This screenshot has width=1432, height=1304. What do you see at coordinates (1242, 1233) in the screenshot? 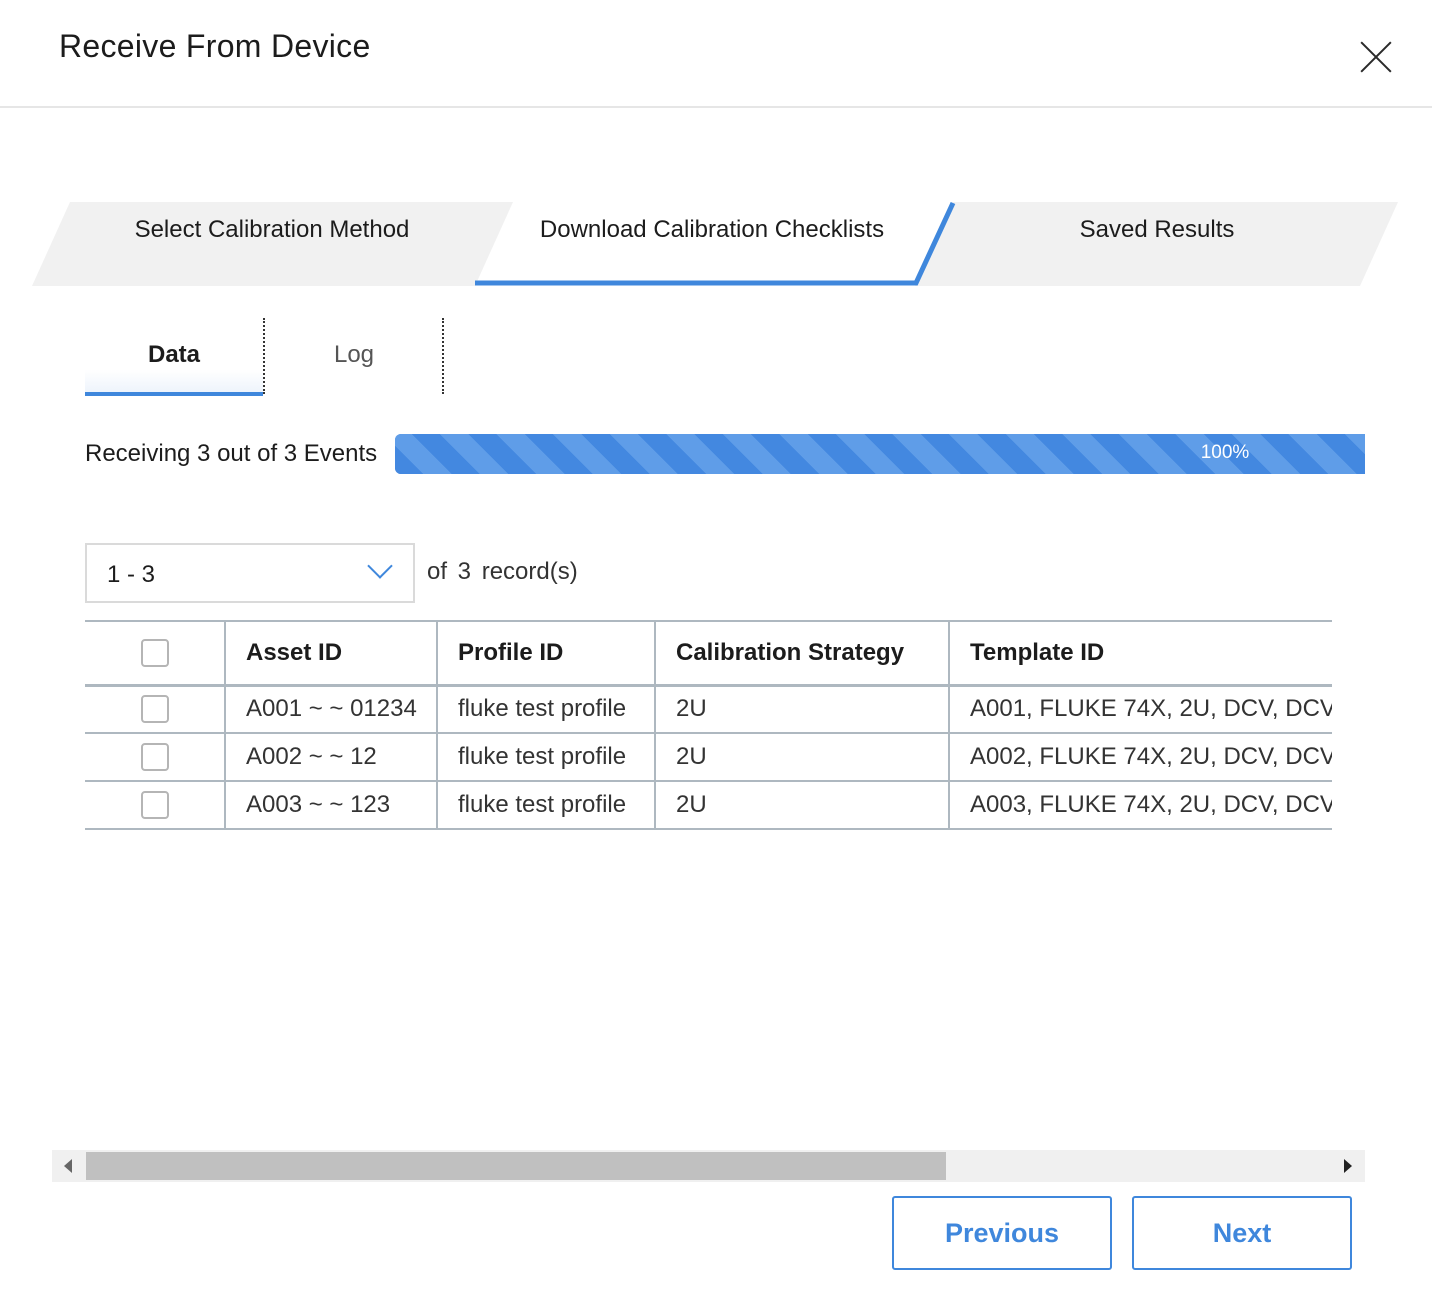
I see `next-button: Next` at bounding box center [1242, 1233].